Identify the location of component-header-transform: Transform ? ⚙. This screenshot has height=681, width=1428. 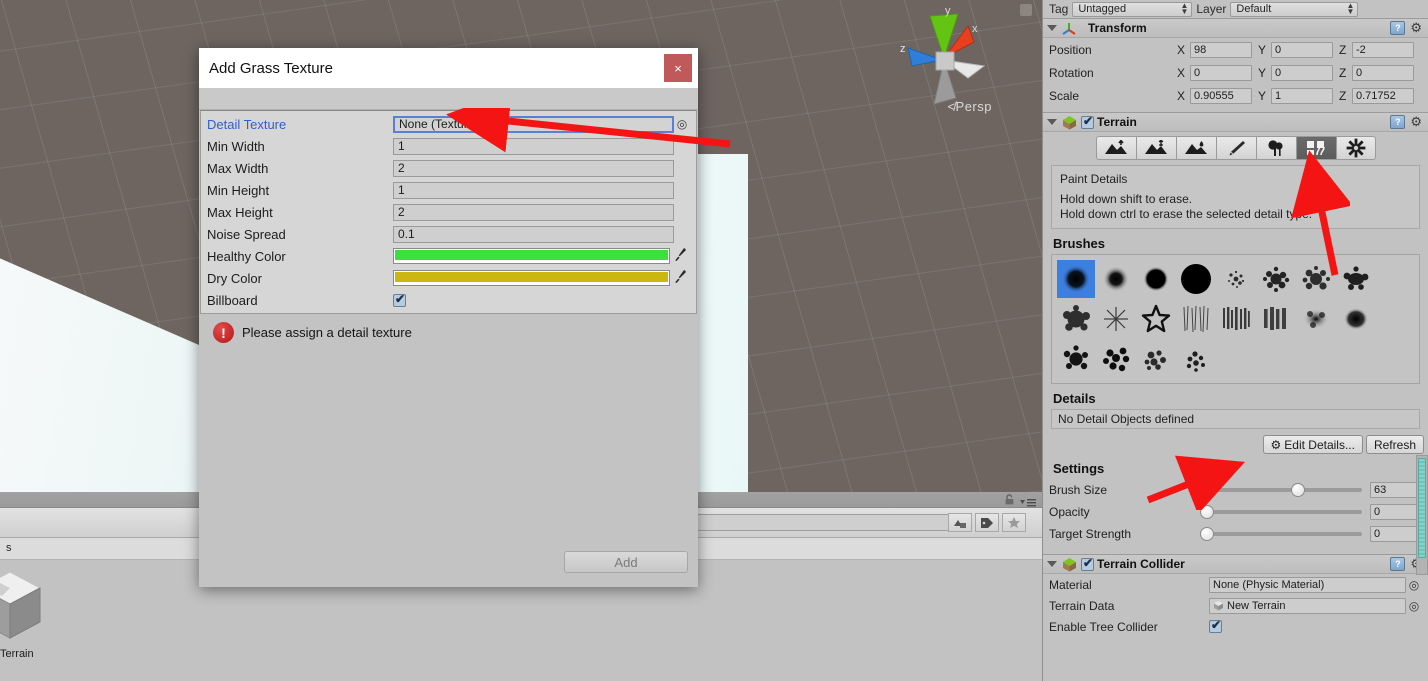
(1235, 28).